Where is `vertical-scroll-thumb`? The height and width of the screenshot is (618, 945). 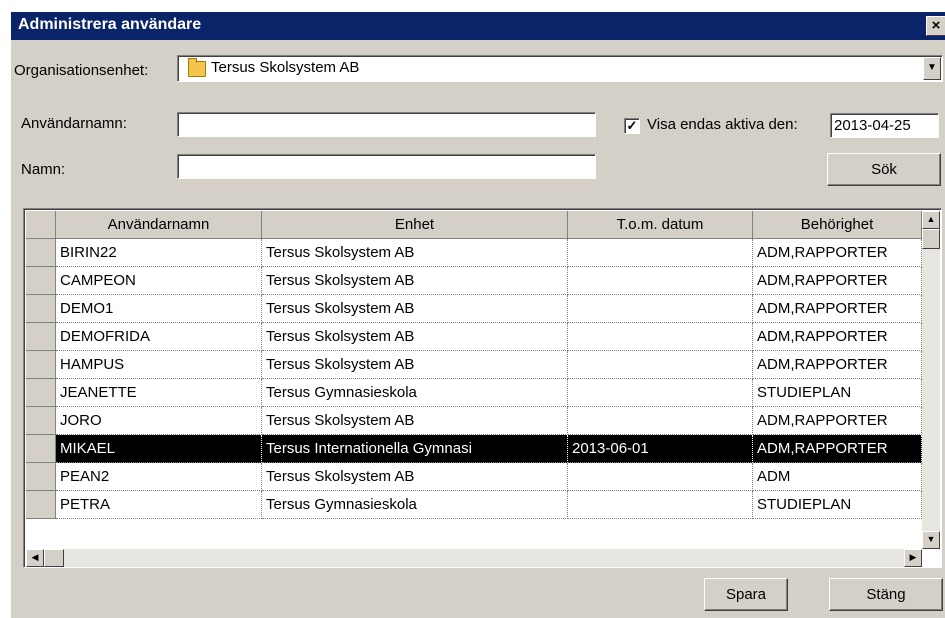
vertical-scroll-thumb is located at coordinates (931, 239).